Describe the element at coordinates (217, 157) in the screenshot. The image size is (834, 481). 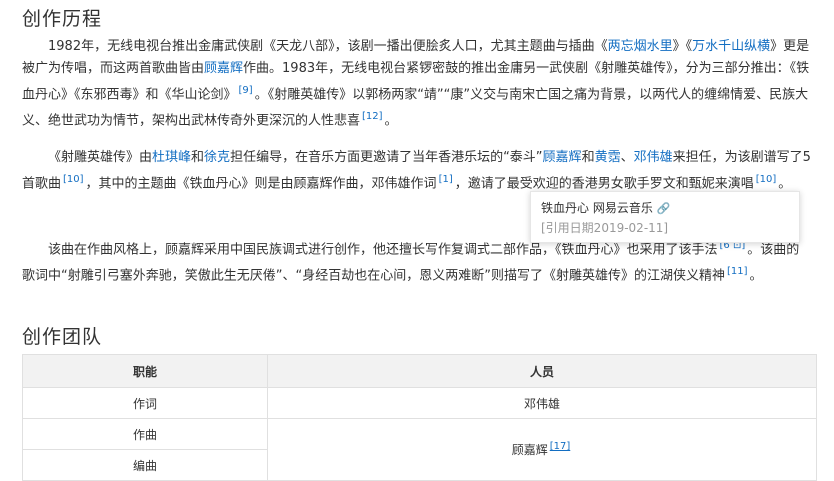
I see `link-xu-ke: 徐克` at that location.